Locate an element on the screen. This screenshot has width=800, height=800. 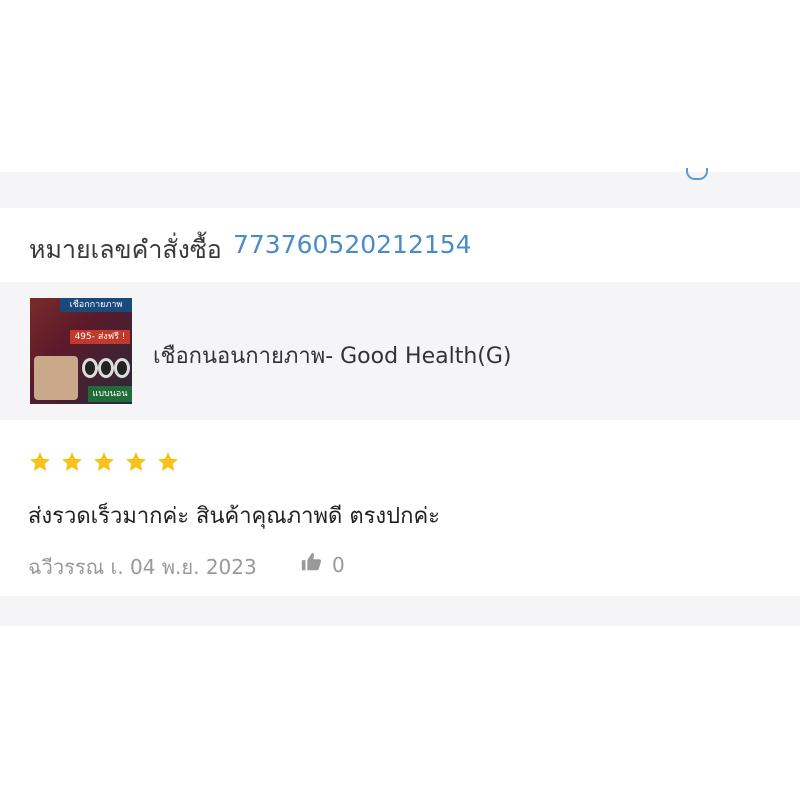
order-number-label: หมายเลขคำสั่งซื้อ is located at coordinates (125, 249).